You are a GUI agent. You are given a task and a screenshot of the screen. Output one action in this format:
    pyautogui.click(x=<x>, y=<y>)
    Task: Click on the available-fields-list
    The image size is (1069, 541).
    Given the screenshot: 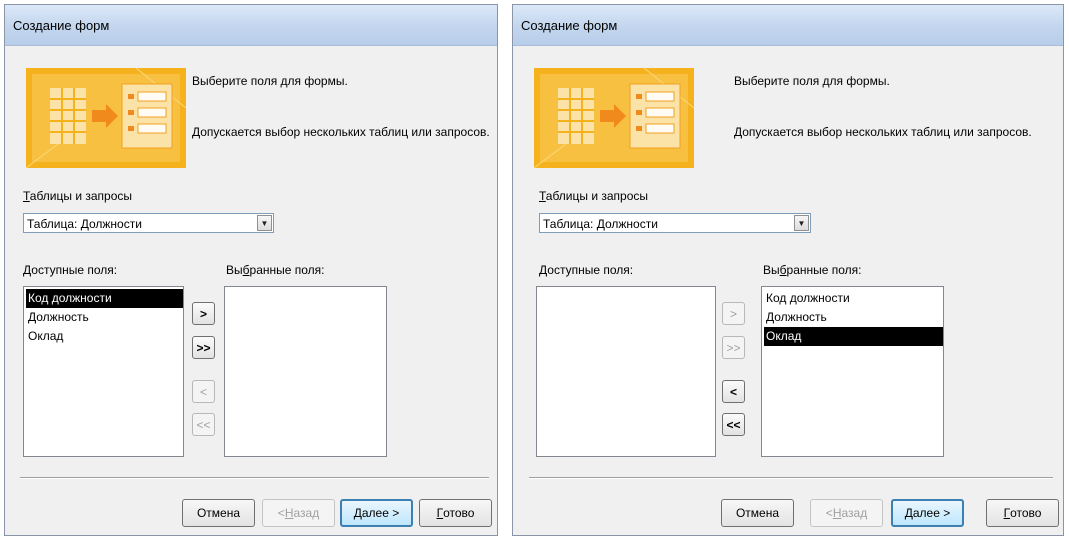 What is the action you would take?
    pyautogui.click(x=626, y=371)
    